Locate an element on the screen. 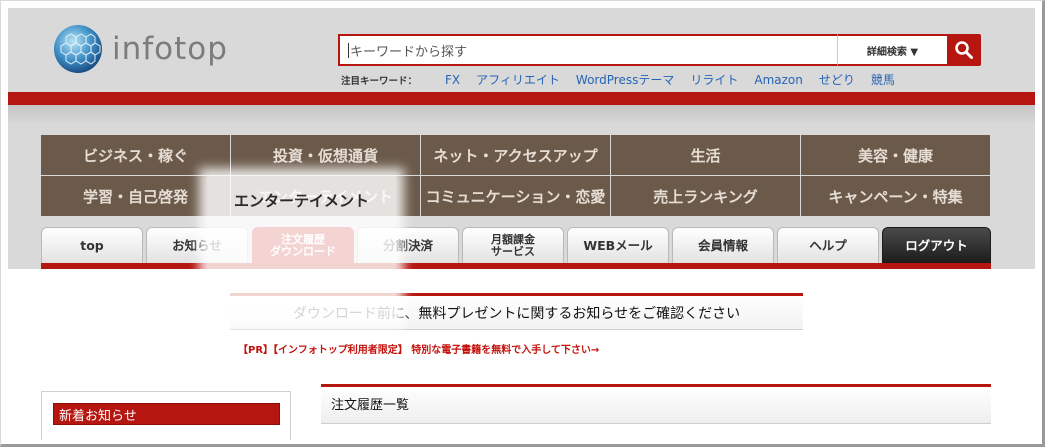 The width and height of the screenshot is (1045, 447). category-sales-ranking: 売上ランキング is located at coordinates (705, 196).